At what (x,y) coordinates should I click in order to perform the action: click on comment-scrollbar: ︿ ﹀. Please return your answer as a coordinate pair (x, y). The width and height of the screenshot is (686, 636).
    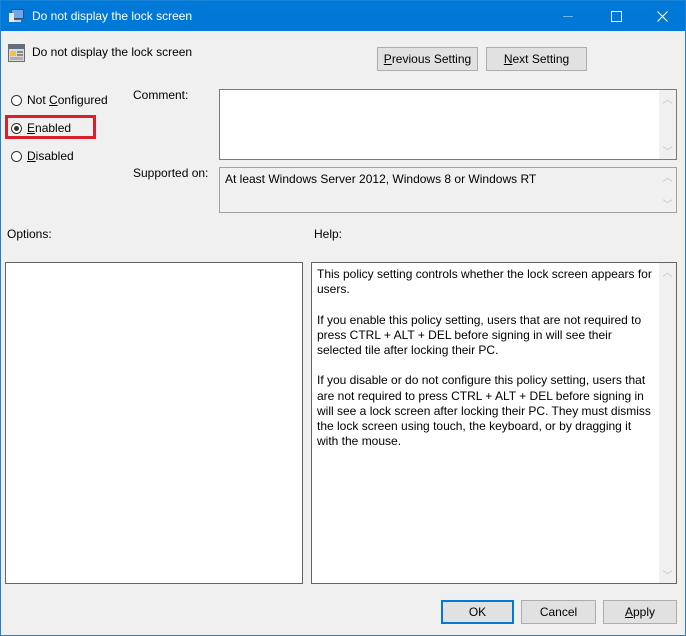
    Looking at the image, I should click on (667, 124).